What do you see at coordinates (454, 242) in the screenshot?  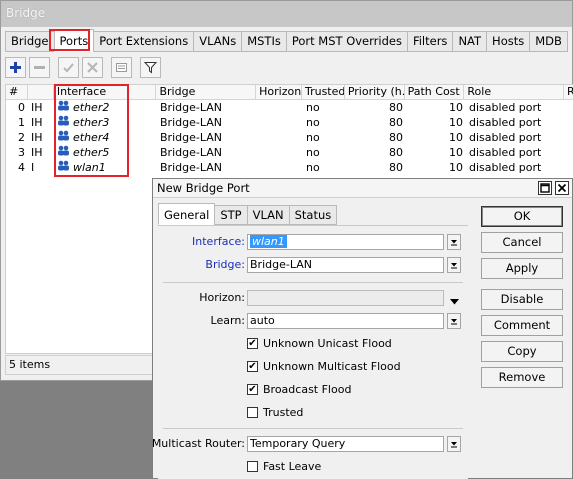 I see `interface-dropdown-icon` at bounding box center [454, 242].